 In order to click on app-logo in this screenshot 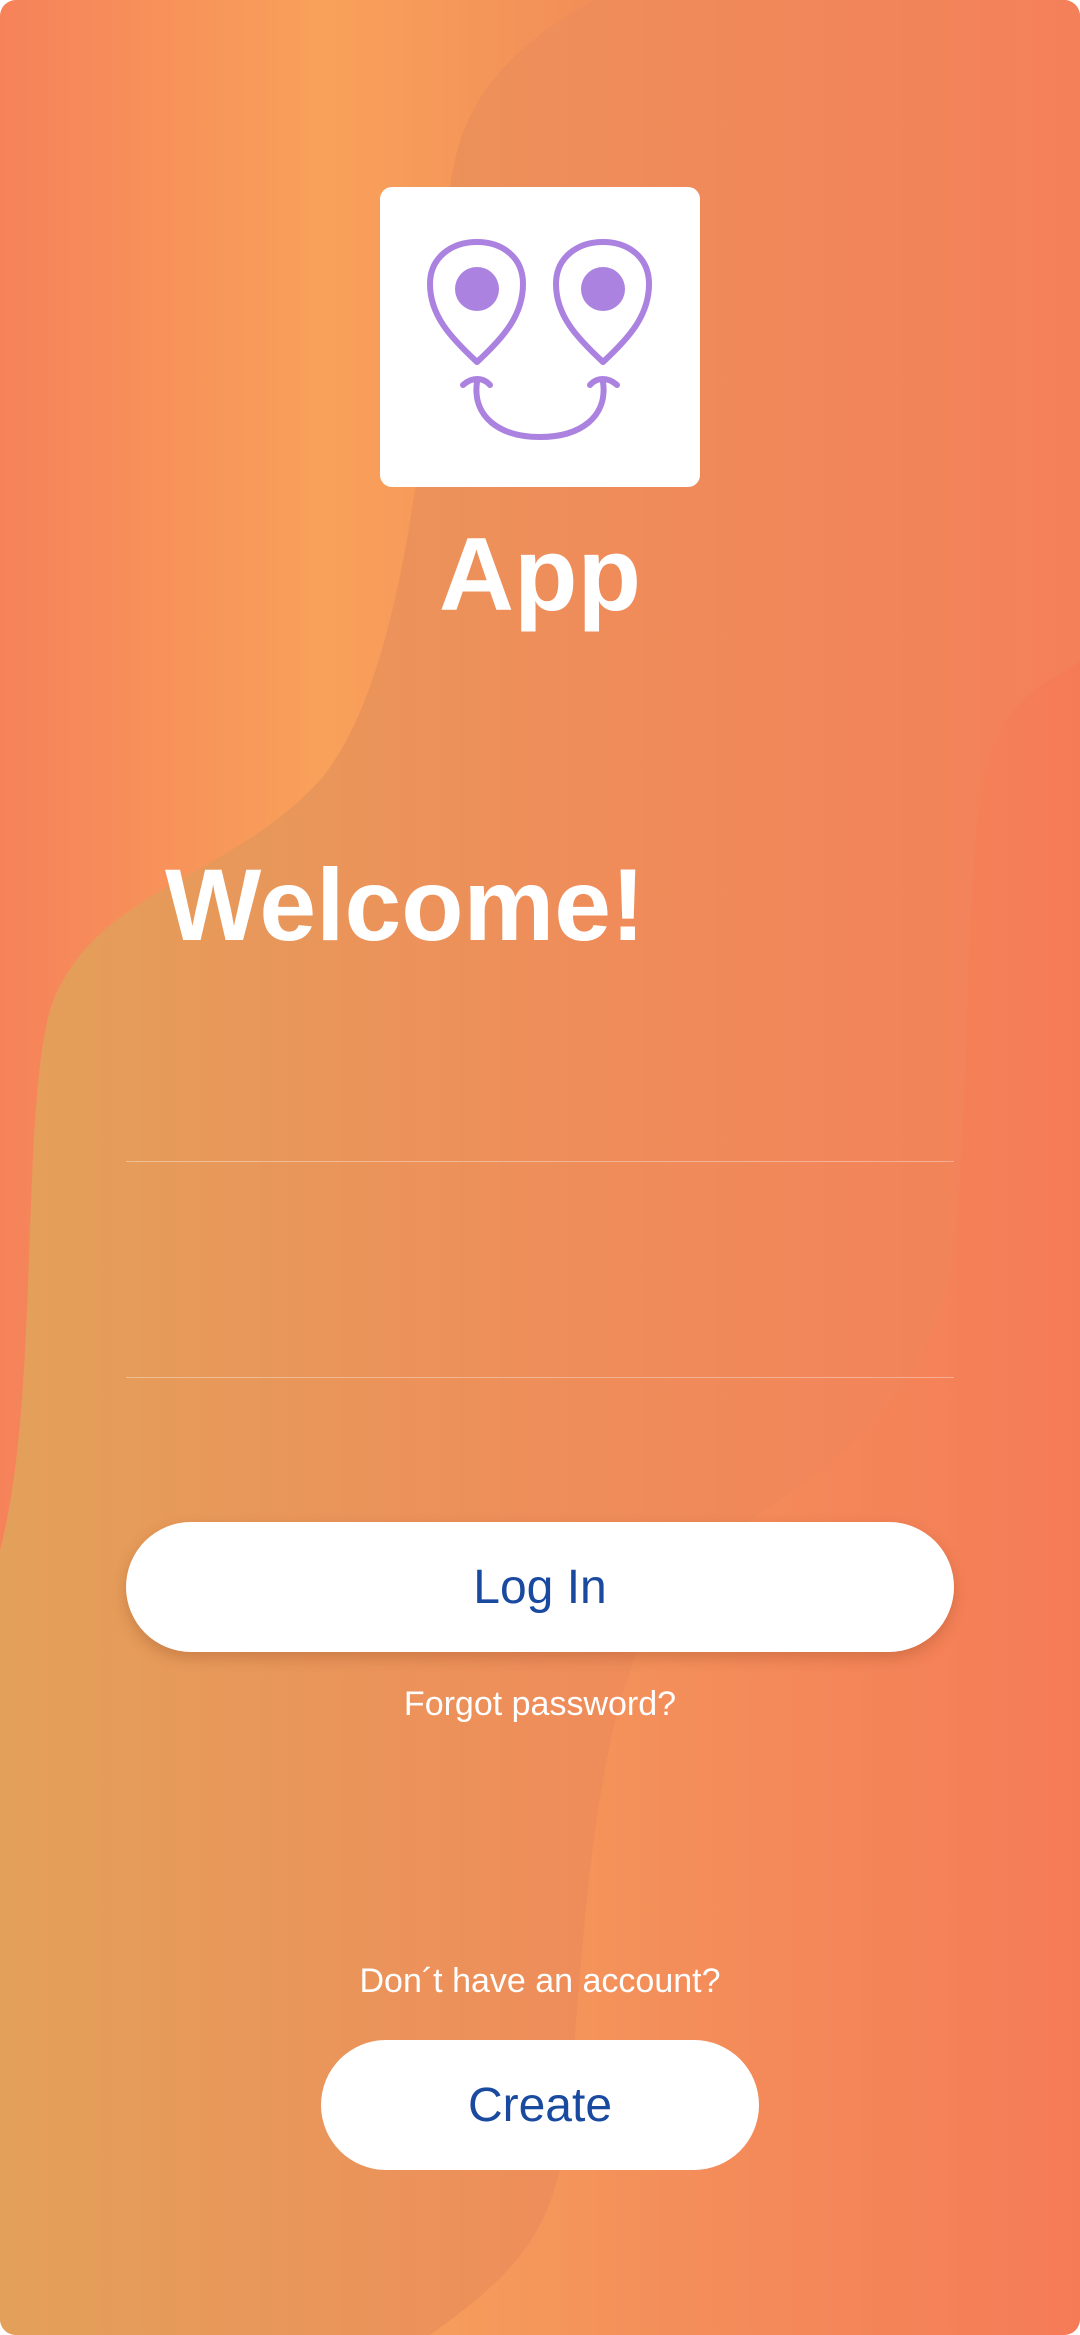, I will do `click(540, 337)`.